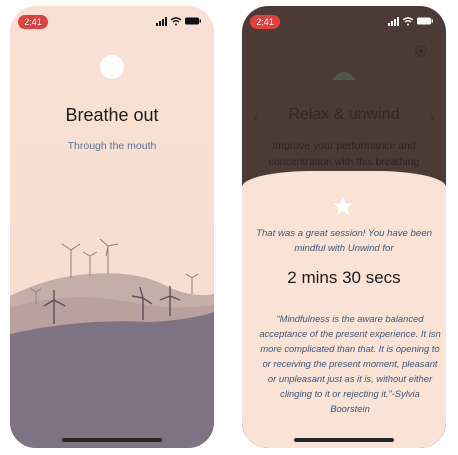  Describe the element at coordinates (112, 67) in the screenshot. I see `moon-icon` at that location.